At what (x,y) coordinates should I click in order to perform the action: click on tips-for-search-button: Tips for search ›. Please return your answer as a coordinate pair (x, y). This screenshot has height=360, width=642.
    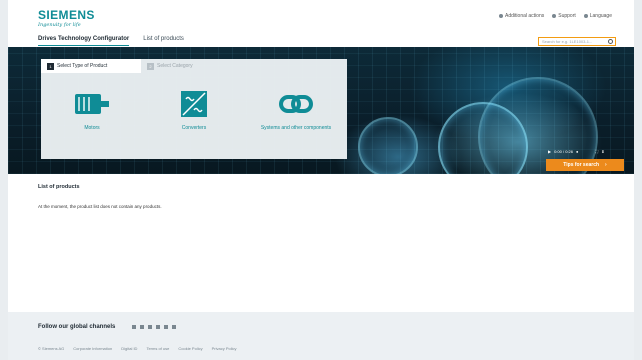
    Looking at the image, I should click on (585, 165).